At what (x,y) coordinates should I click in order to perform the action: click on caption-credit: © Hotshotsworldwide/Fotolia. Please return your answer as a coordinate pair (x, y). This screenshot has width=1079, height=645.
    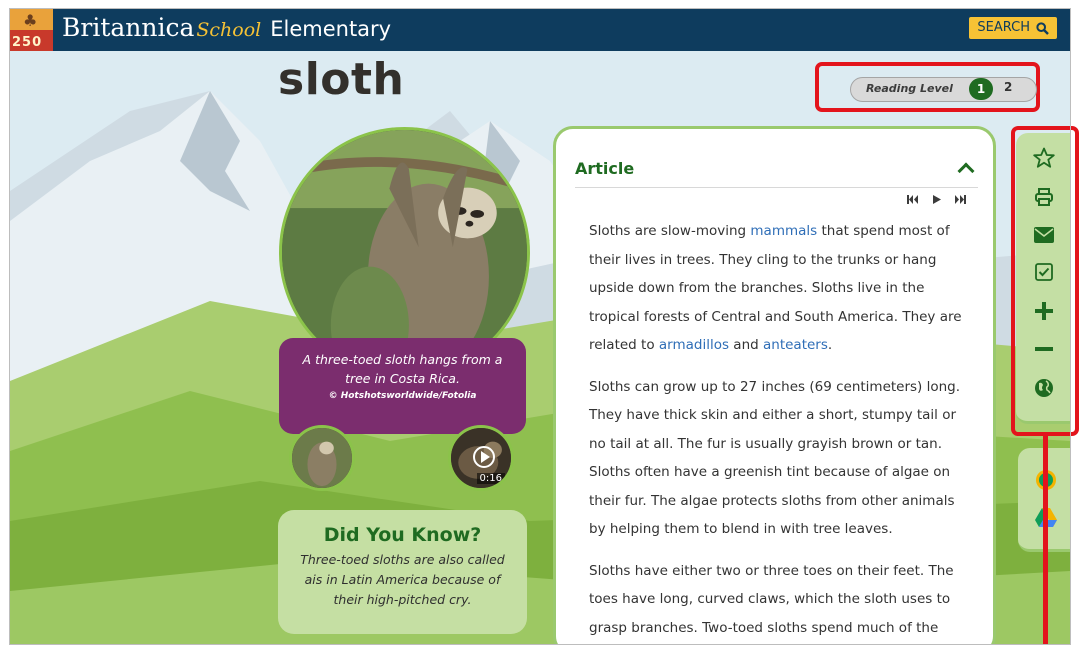
    Looking at the image, I should click on (402, 396).